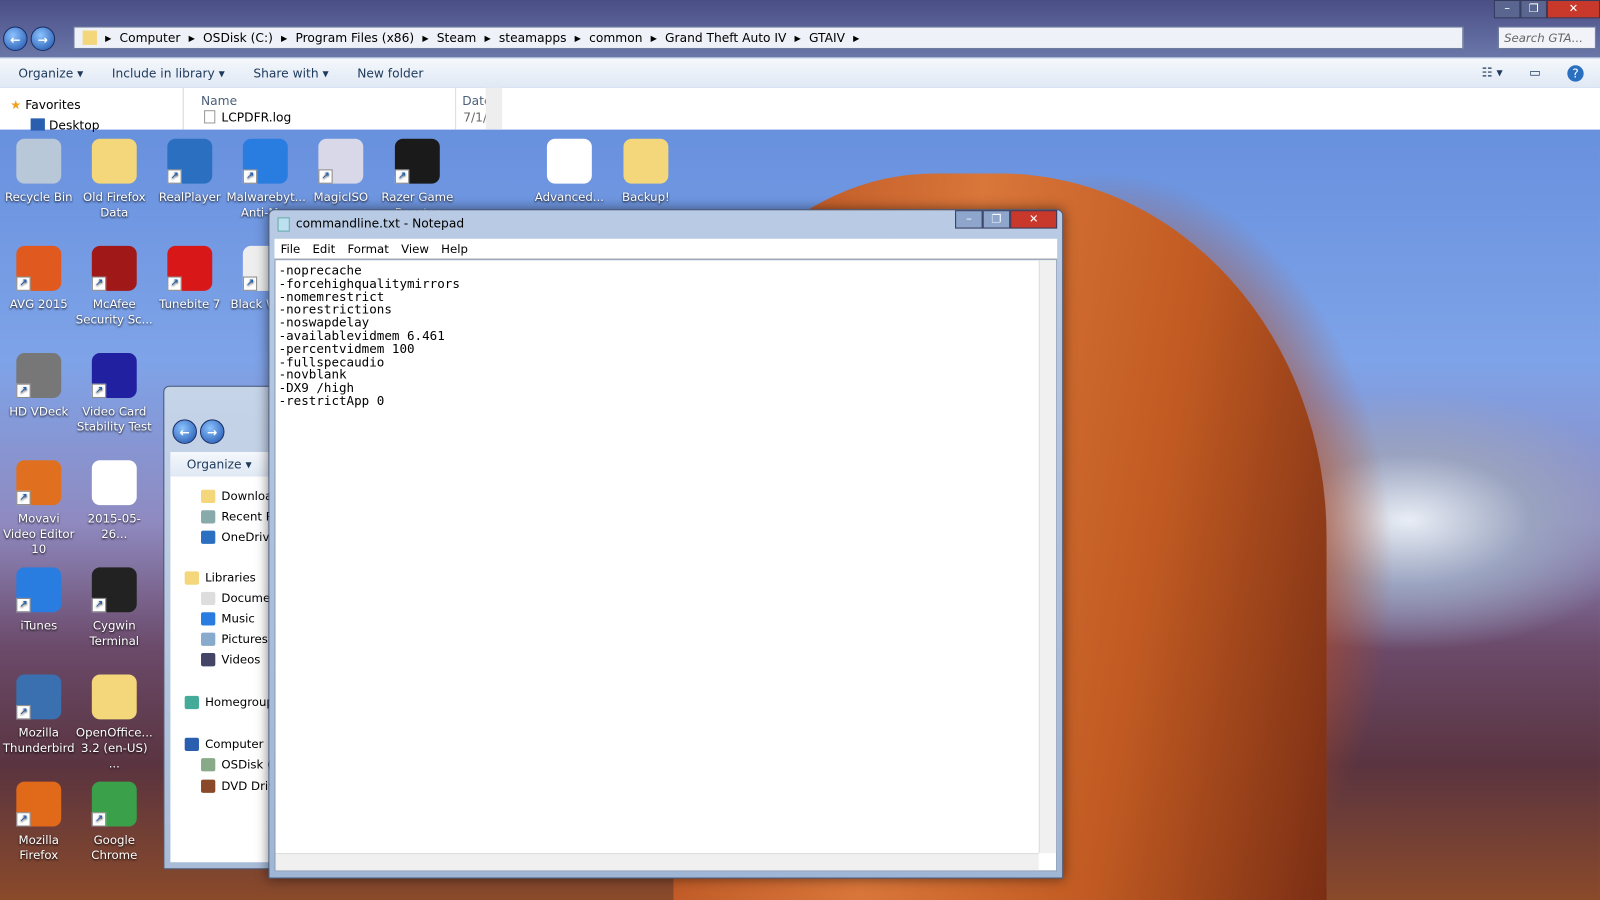 Image resolution: width=1600 pixels, height=900 pixels. I want to click on nav-item: Libraries, so click(220, 577).